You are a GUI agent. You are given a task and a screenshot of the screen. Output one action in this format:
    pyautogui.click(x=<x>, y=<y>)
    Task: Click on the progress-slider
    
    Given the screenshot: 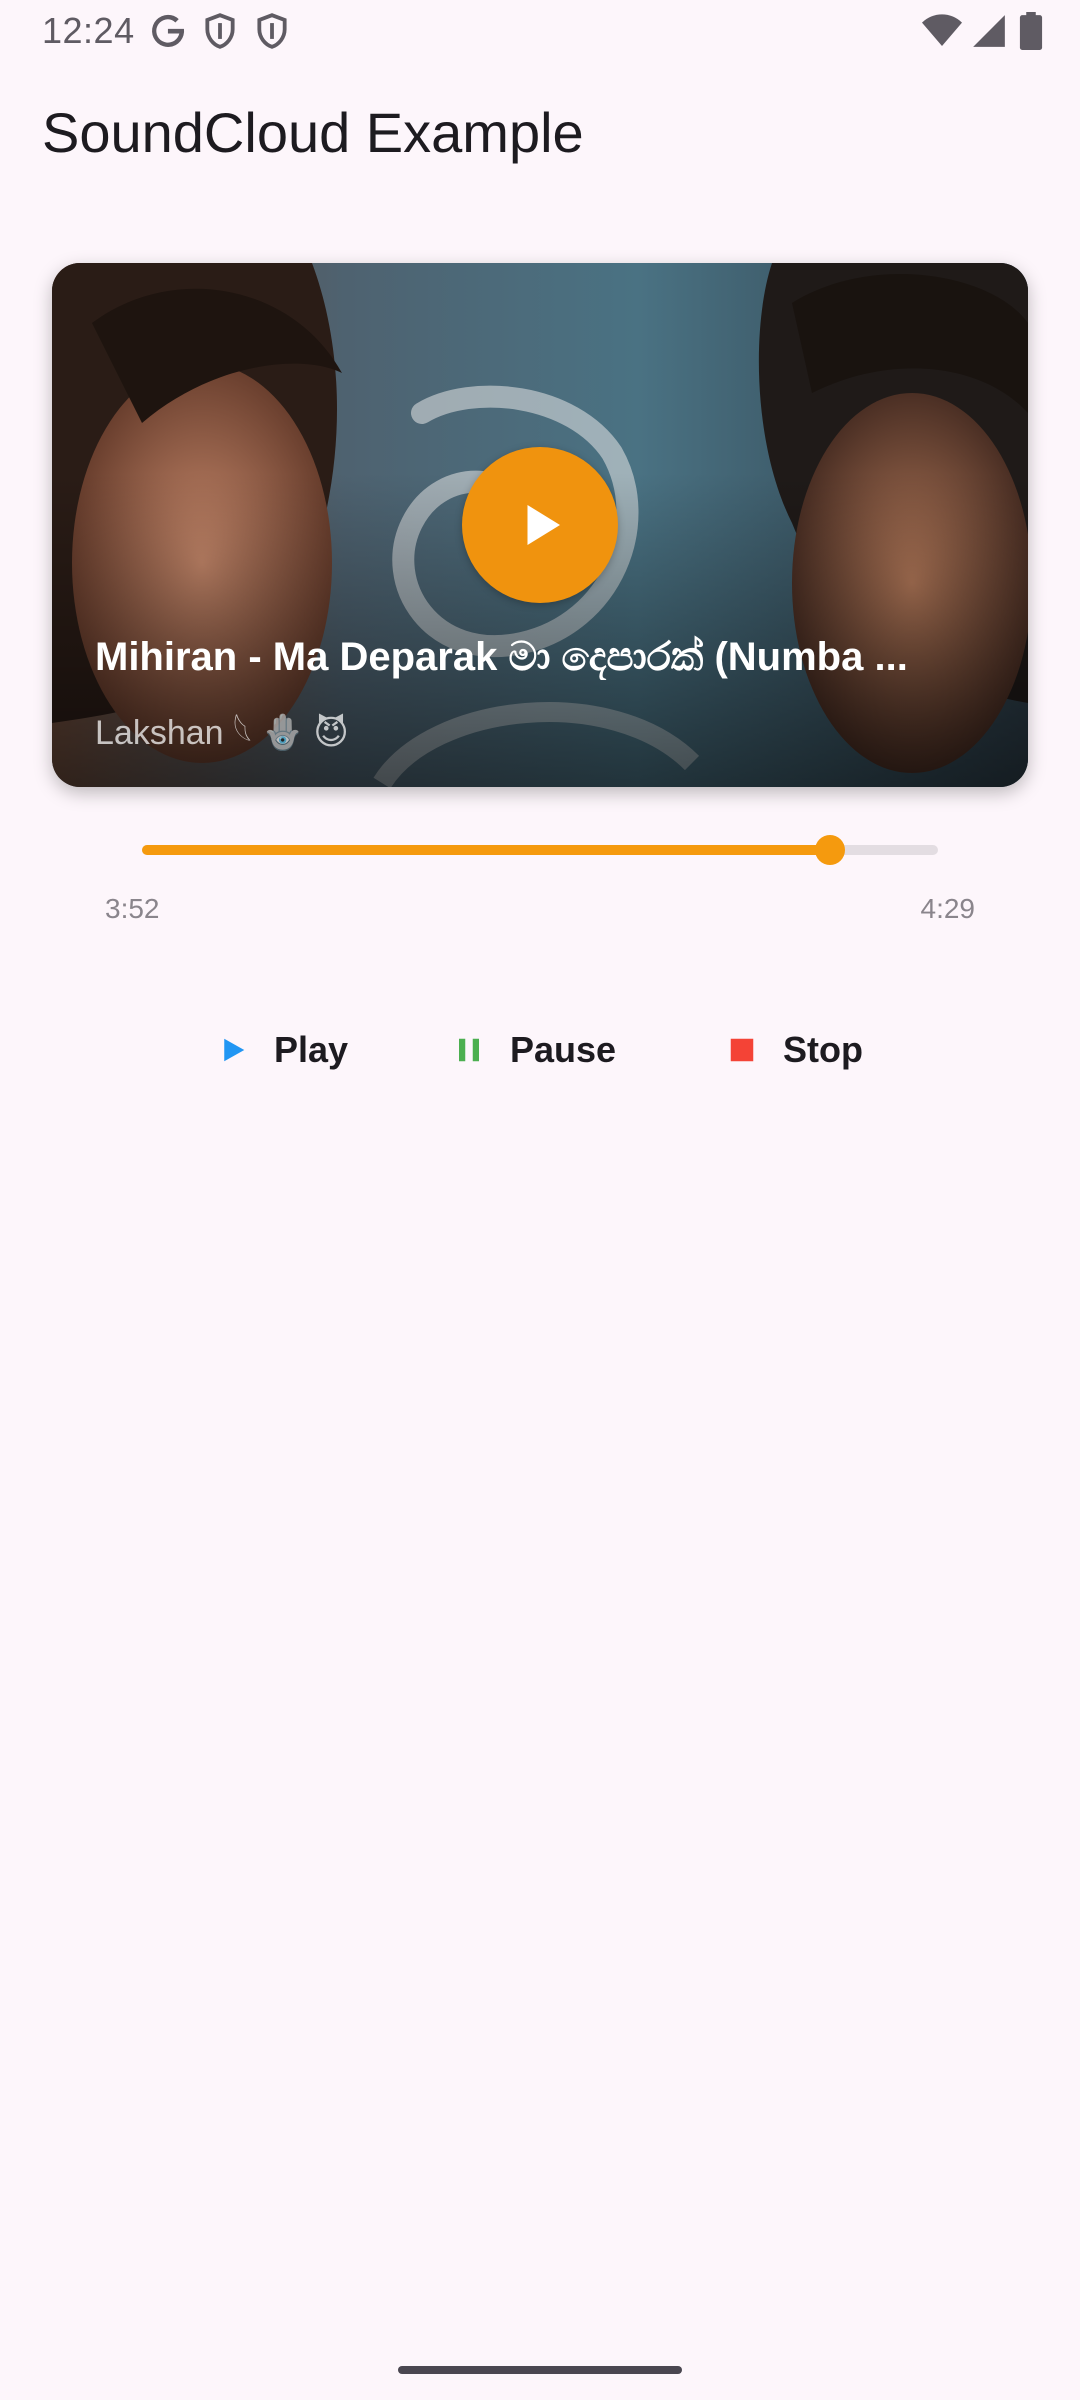 What is the action you would take?
    pyautogui.click(x=540, y=850)
    